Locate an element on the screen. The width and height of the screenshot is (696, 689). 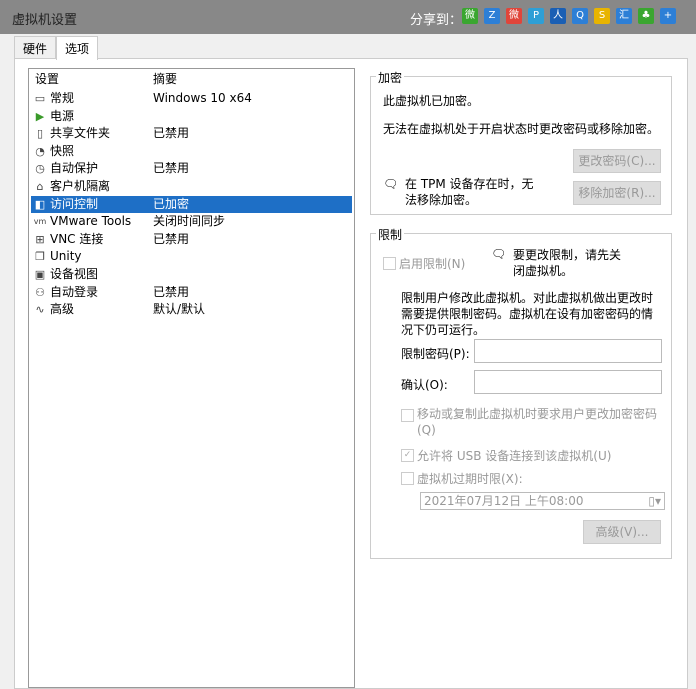
huiyou-icon: 汇 is located at coordinates (624, 16).